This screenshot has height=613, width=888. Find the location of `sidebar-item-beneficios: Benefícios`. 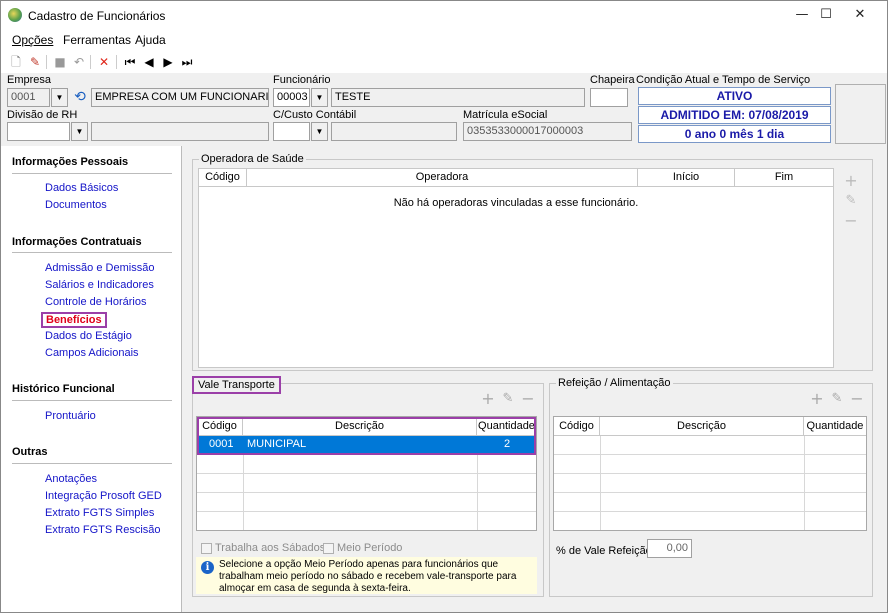

sidebar-item-beneficios: Benefícios is located at coordinates (74, 320).